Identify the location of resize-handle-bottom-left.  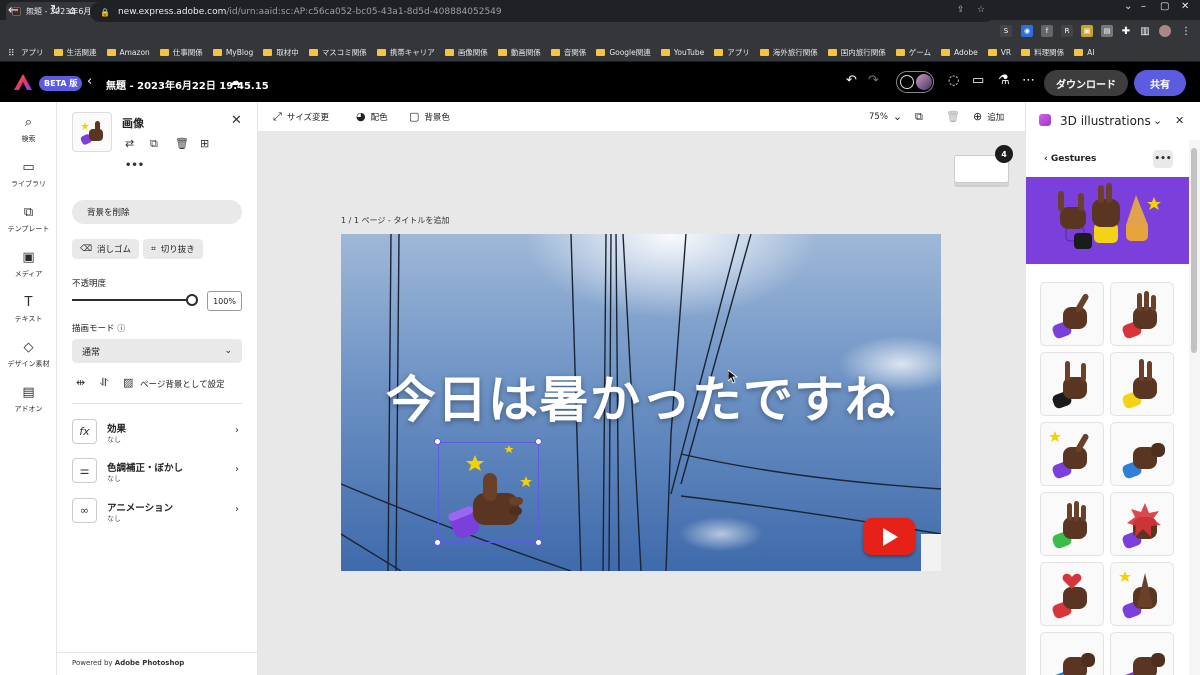
(437, 542).